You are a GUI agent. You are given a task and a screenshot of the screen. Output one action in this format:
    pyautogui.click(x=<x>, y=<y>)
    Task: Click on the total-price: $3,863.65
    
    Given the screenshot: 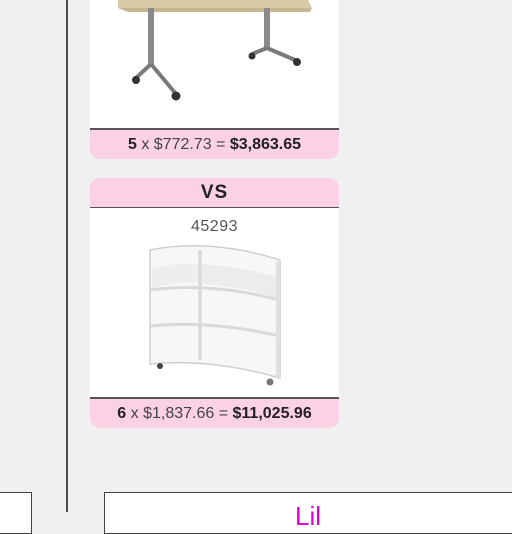 What is the action you would take?
    pyautogui.click(x=265, y=144)
    